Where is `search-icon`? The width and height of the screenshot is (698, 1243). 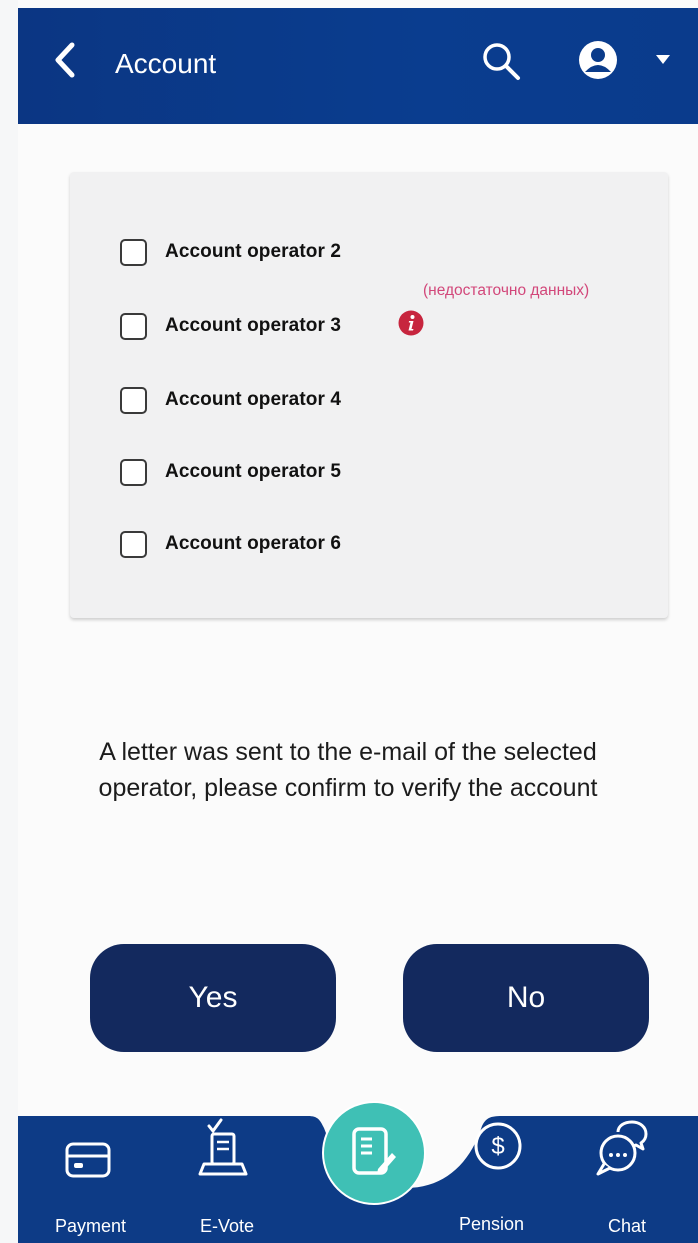
search-icon is located at coordinates (501, 61).